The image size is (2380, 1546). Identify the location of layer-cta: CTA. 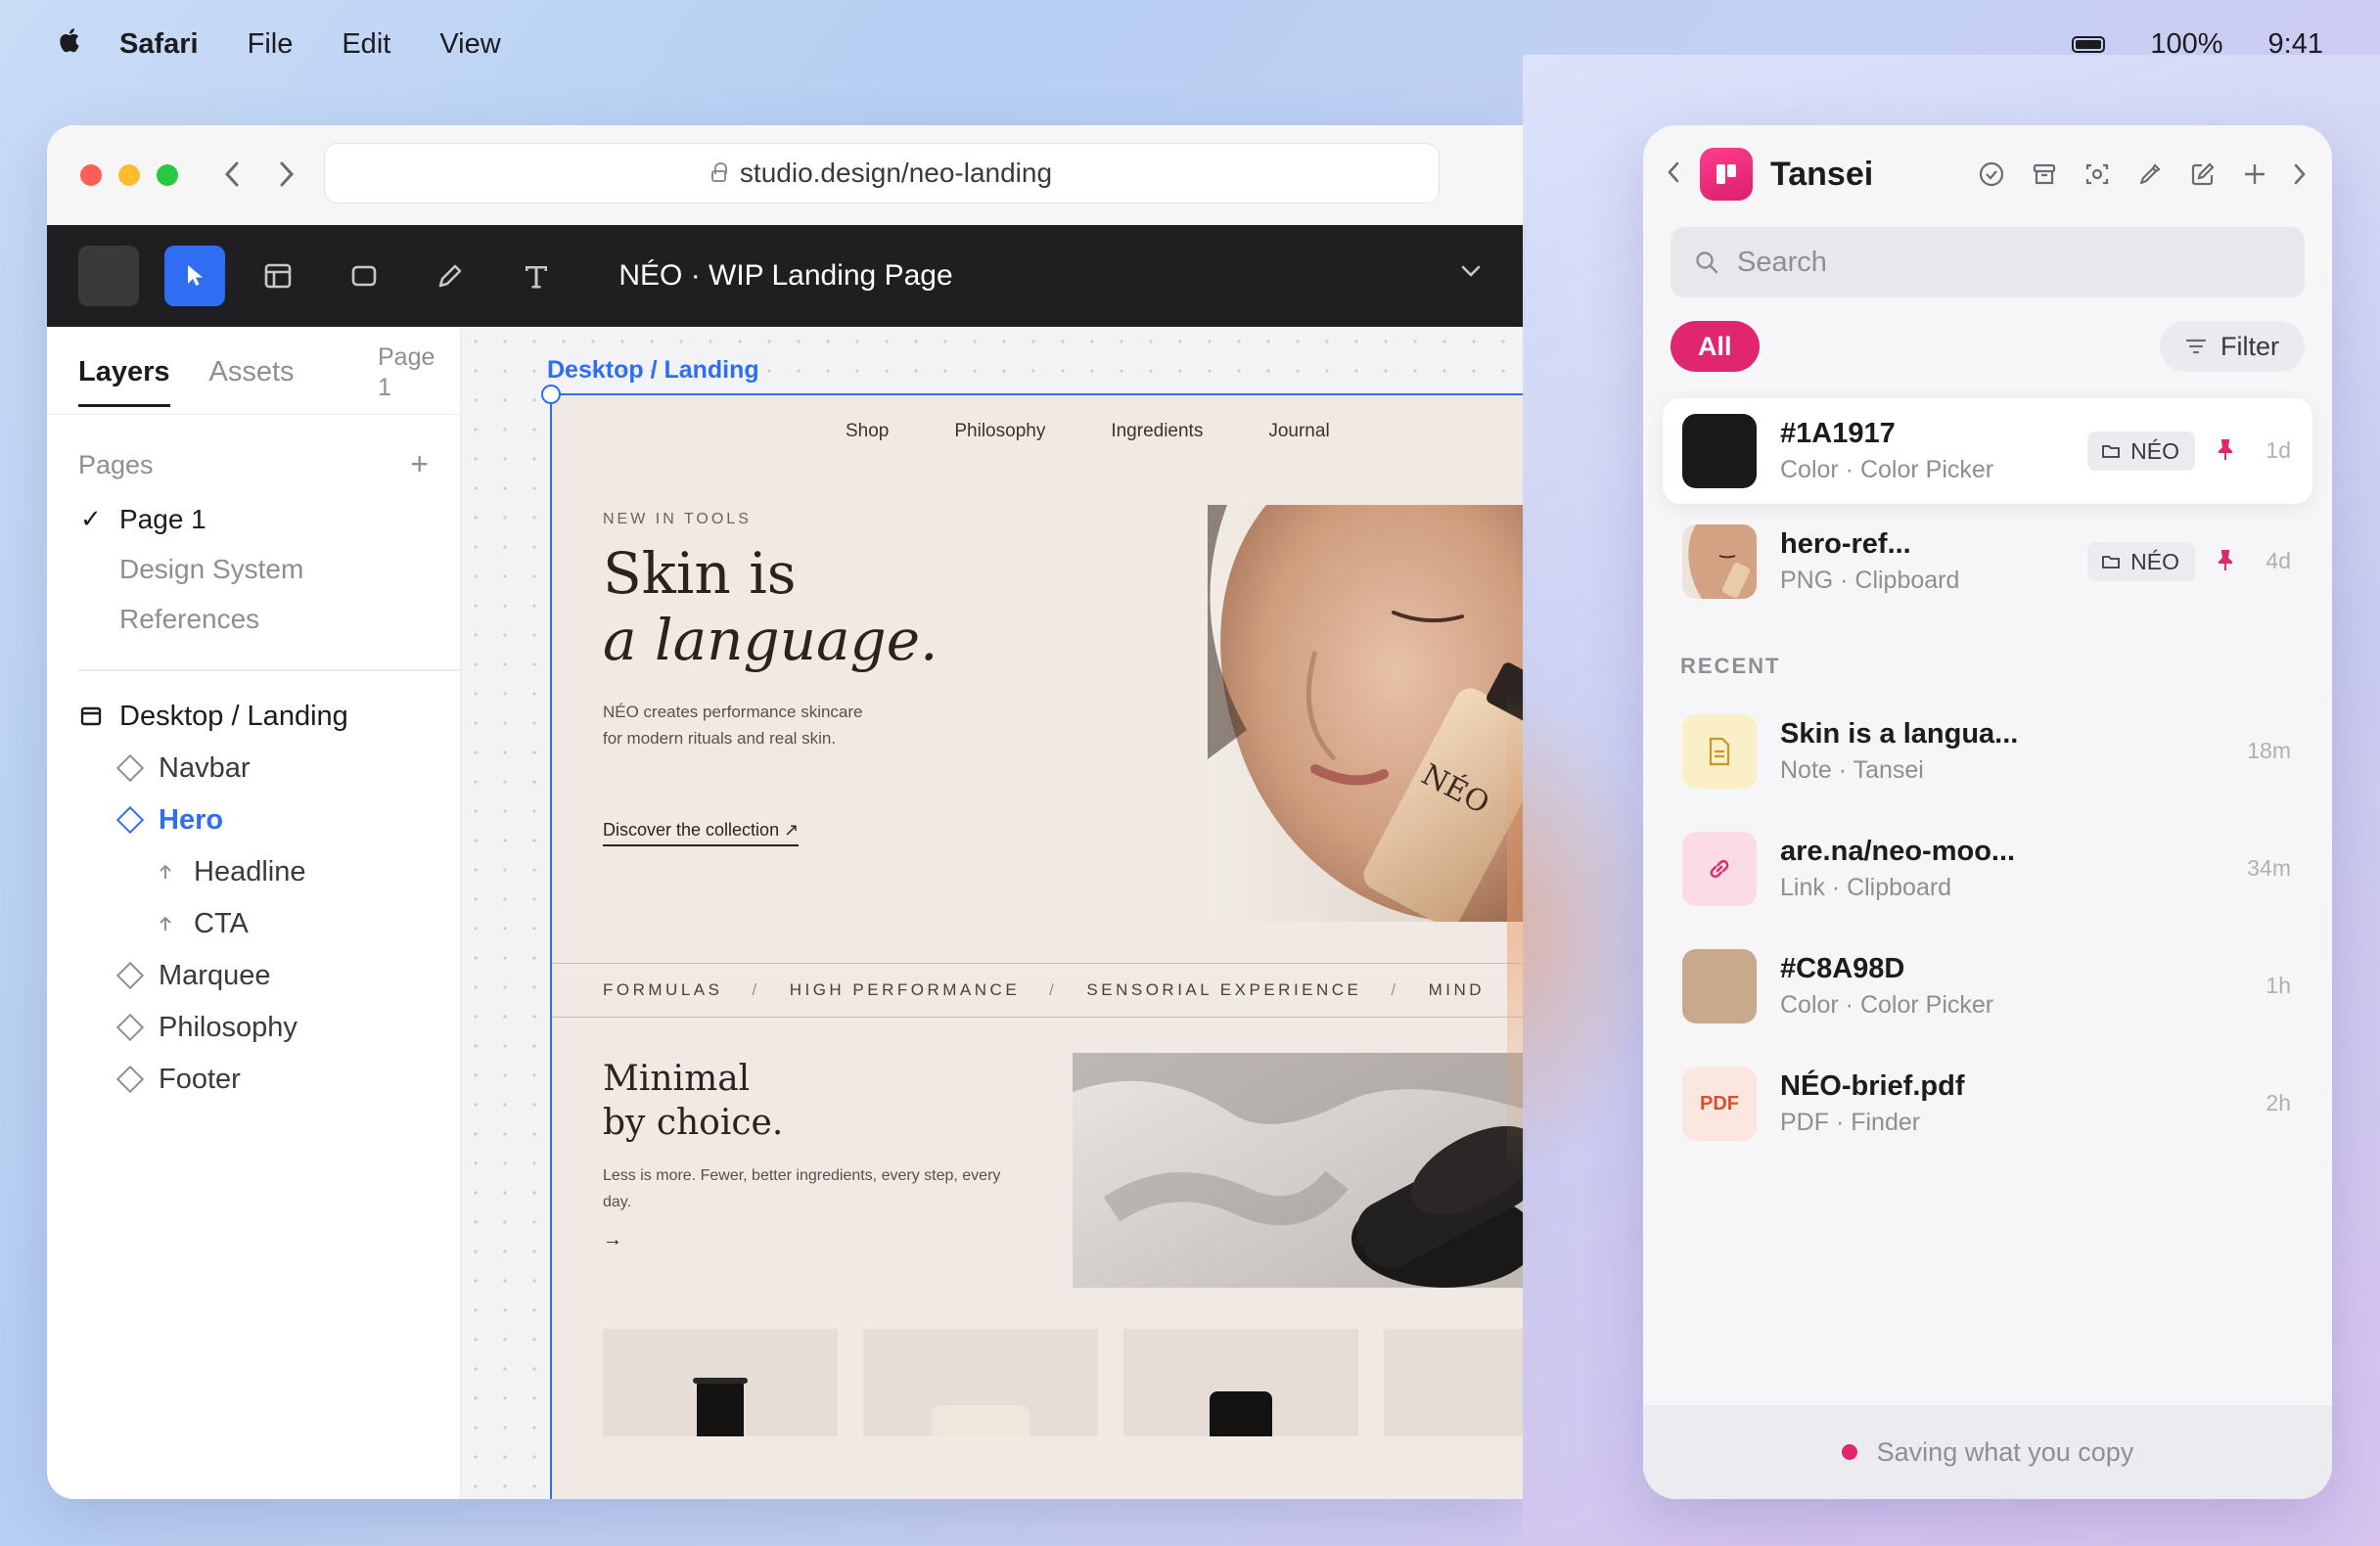
(253, 924).